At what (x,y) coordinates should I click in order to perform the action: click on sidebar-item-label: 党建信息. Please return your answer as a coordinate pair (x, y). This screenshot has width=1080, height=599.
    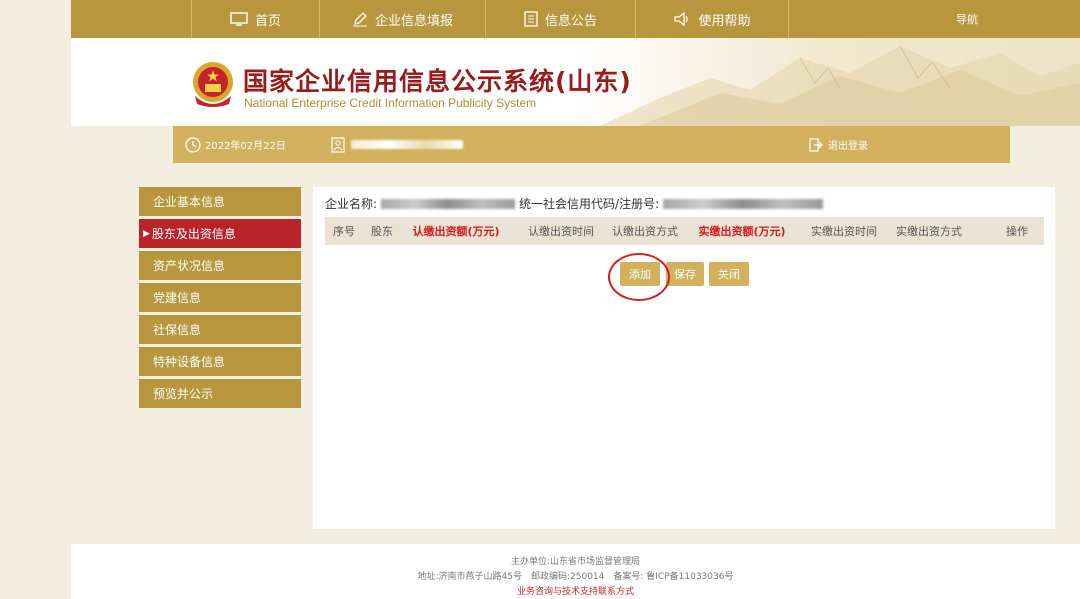
    Looking at the image, I should click on (177, 298).